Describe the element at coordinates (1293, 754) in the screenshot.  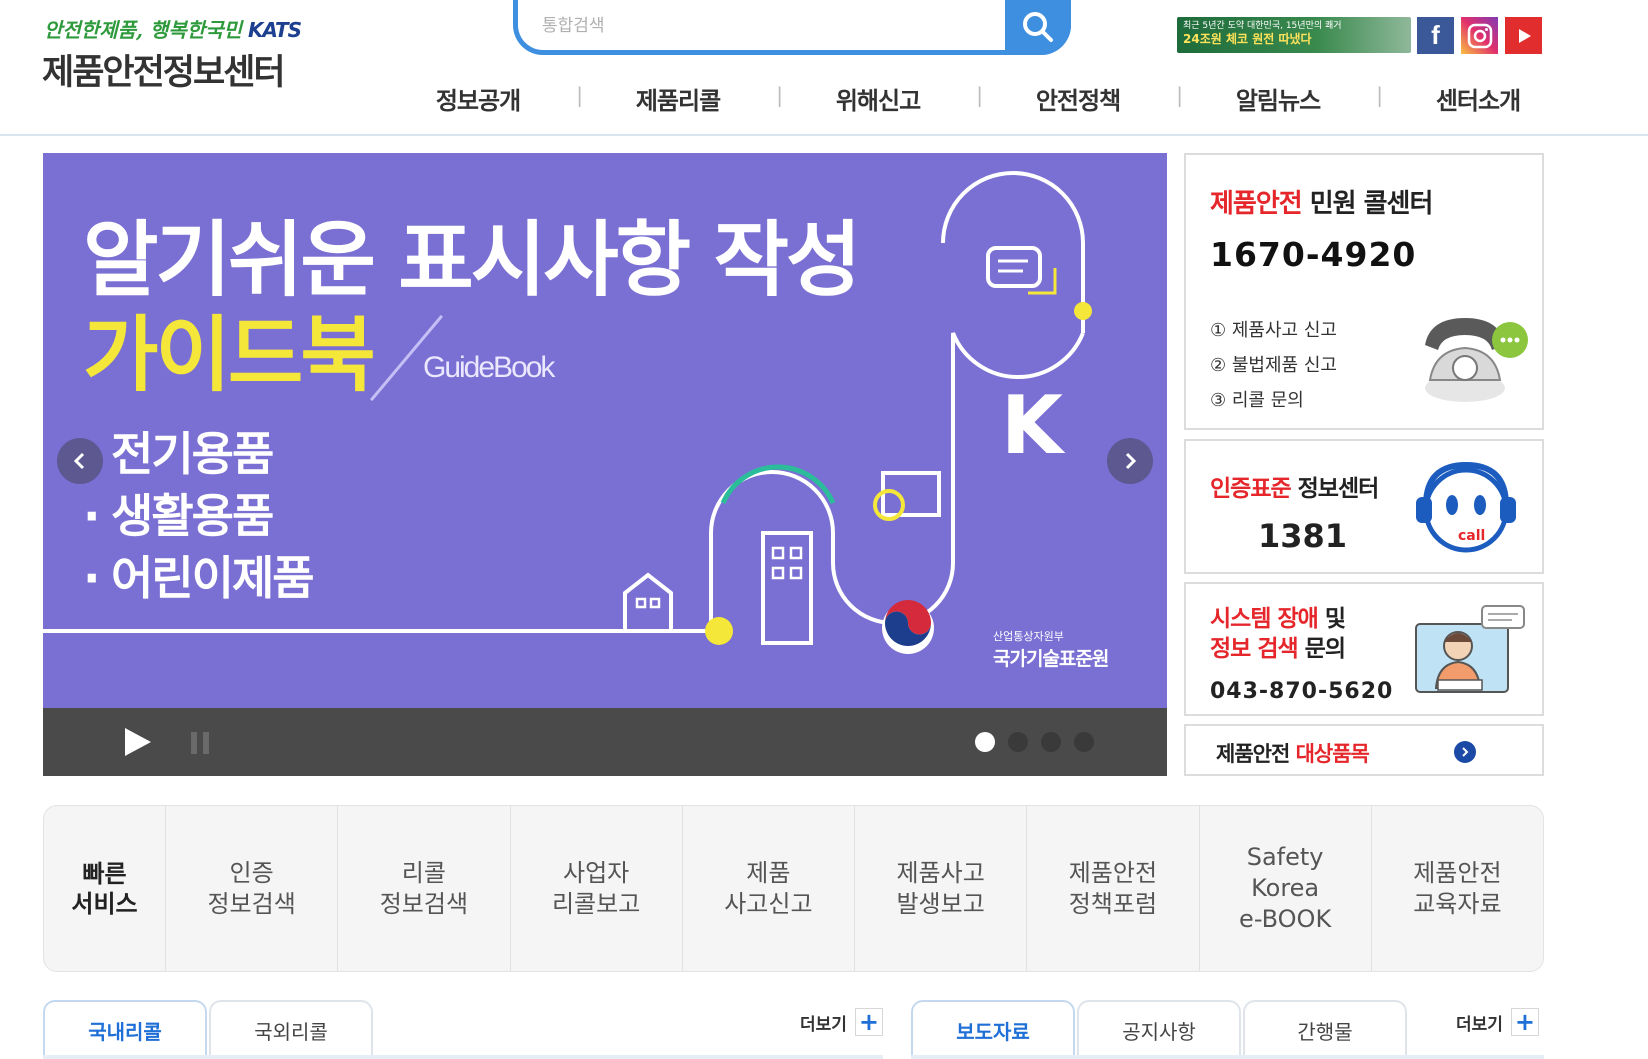
I see `target-items-label: 제품안전 대상품목` at that location.